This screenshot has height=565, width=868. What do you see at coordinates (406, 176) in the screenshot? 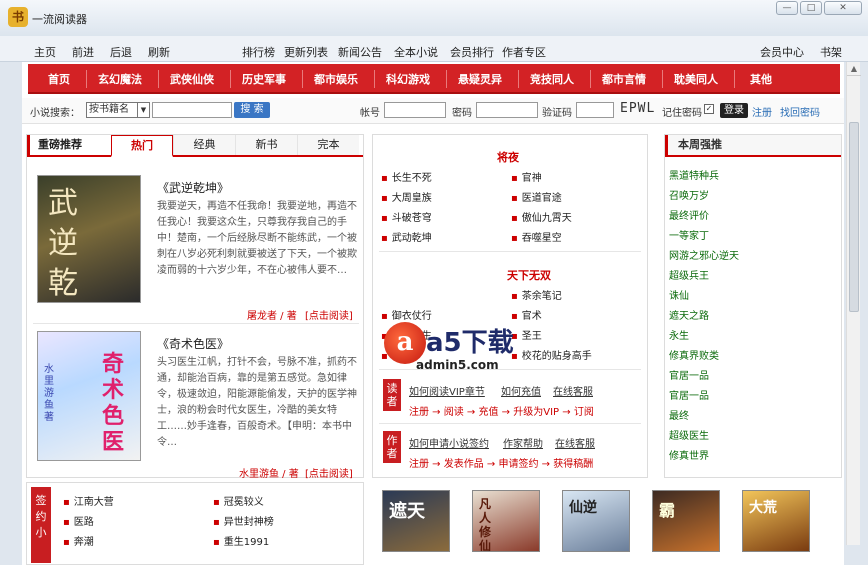
I see `list-item: ▪ 长生不死` at bounding box center [406, 176].